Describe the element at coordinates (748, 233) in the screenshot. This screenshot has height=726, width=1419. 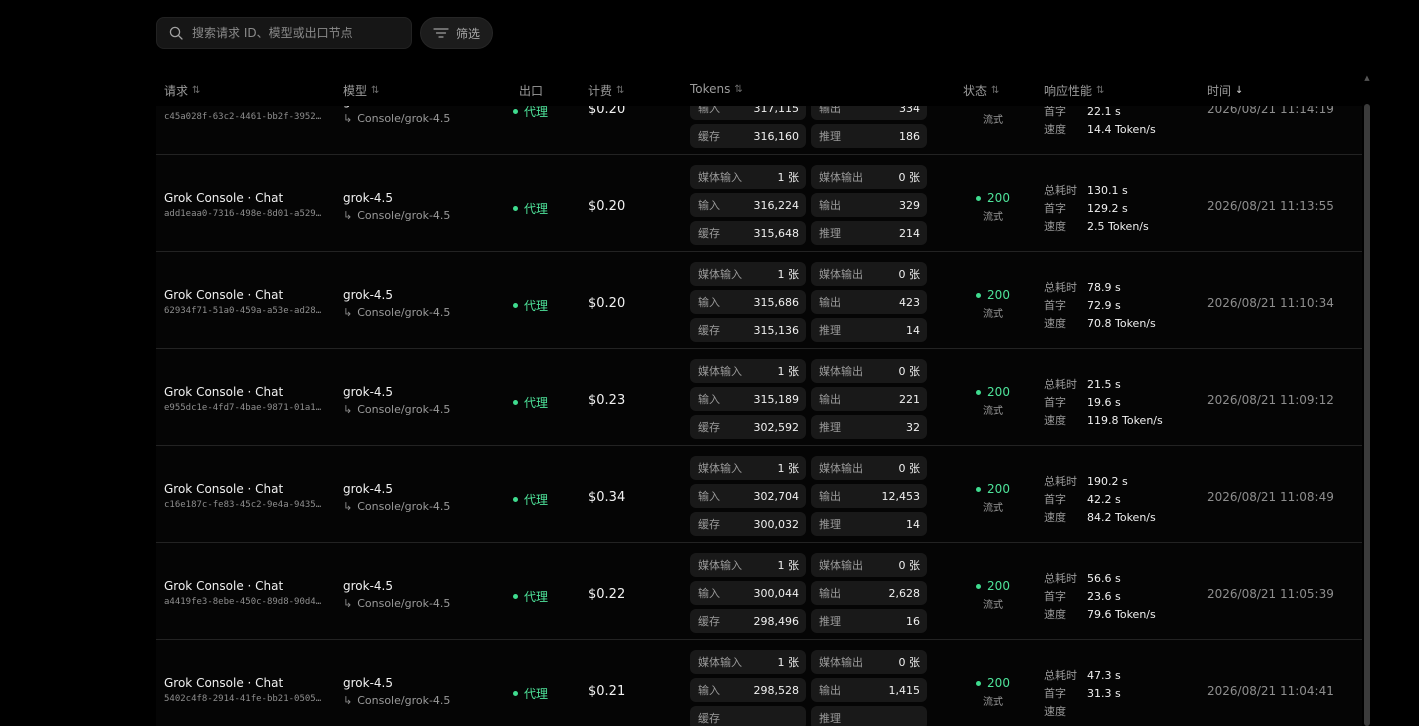
I see `token-chip-cache: 缓存 315,648` at that location.